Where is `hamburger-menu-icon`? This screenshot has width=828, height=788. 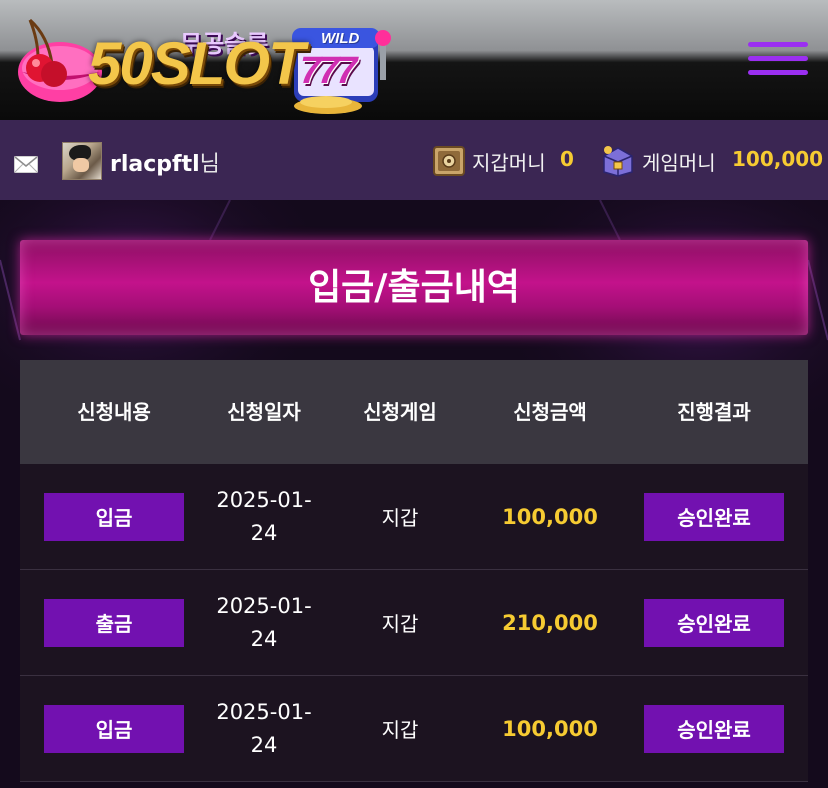 hamburger-menu-icon is located at coordinates (778, 60).